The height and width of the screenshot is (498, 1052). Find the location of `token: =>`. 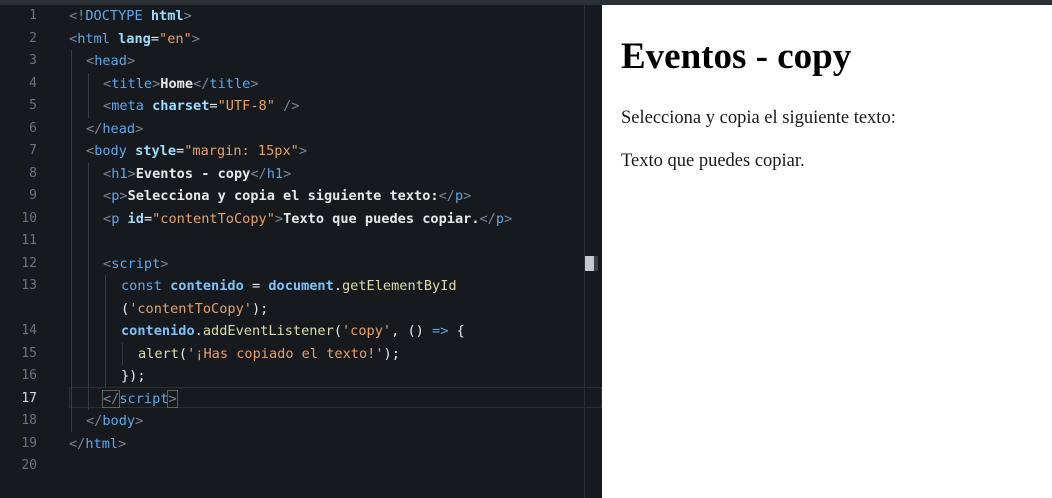

token: => is located at coordinates (440, 331).